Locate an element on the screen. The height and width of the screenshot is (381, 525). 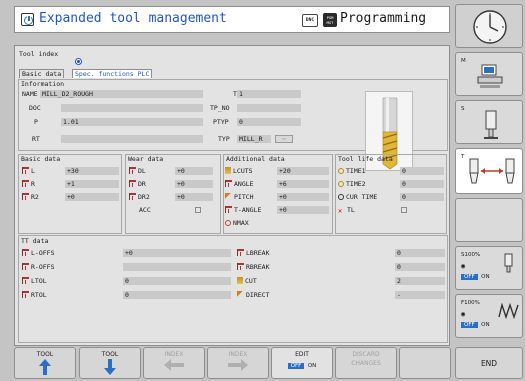
t-angle-field: +0 is located at coordinates (303, 210).